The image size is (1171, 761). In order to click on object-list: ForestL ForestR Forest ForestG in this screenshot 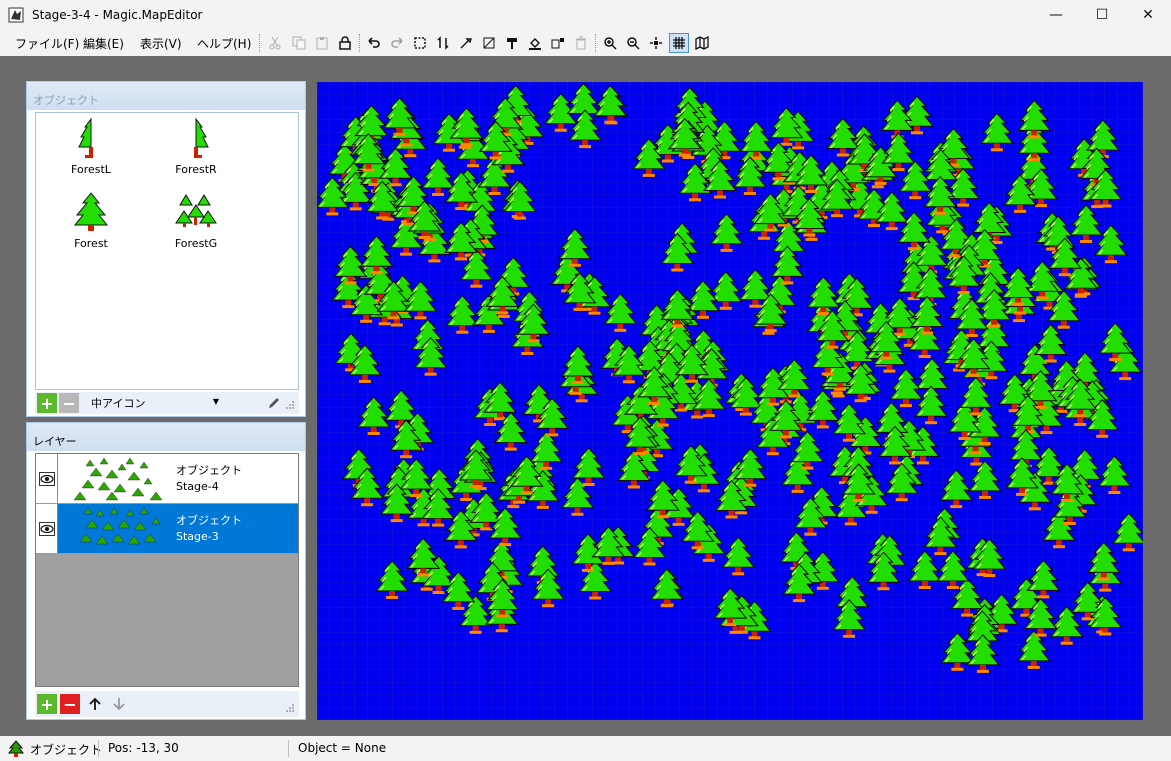, I will do `click(167, 251)`.